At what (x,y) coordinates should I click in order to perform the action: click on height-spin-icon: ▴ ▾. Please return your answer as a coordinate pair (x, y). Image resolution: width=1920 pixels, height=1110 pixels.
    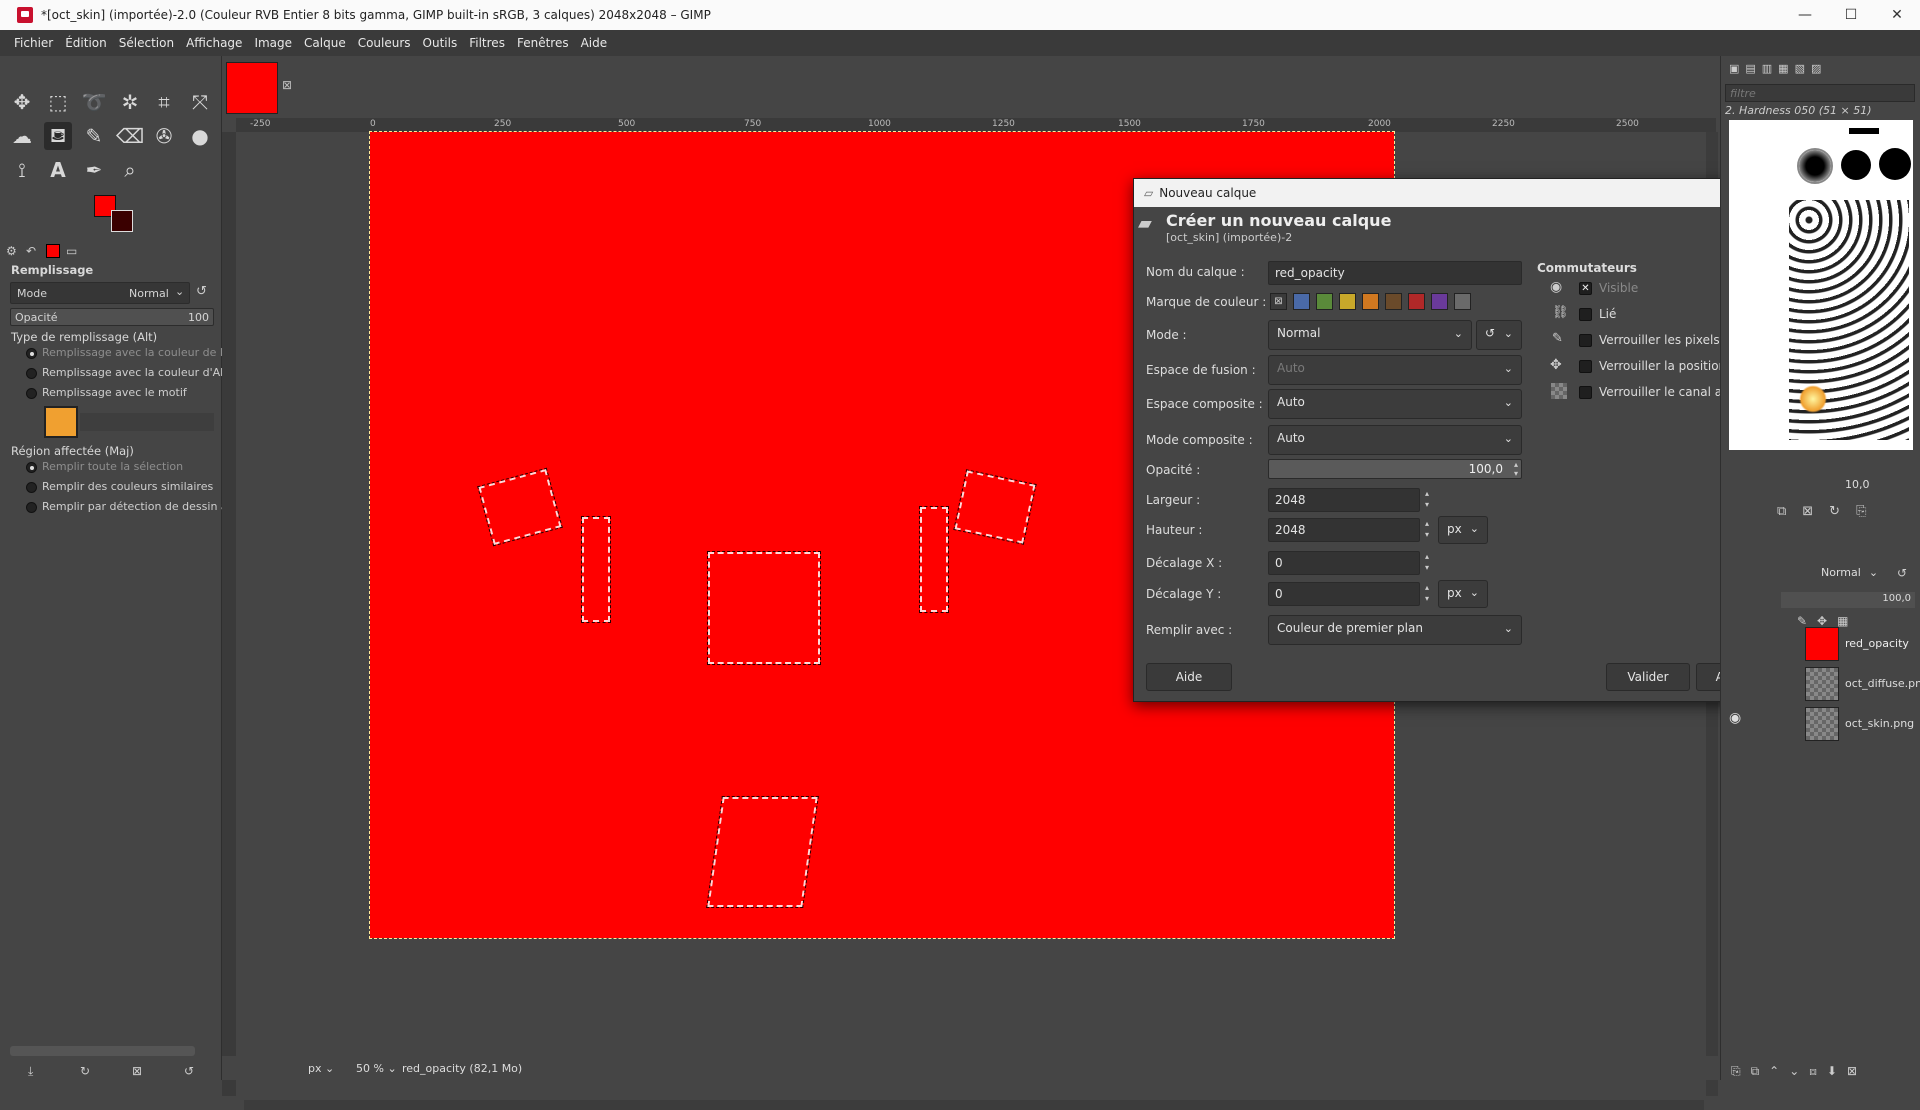
    Looking at the image, I should click on (1427, 530).